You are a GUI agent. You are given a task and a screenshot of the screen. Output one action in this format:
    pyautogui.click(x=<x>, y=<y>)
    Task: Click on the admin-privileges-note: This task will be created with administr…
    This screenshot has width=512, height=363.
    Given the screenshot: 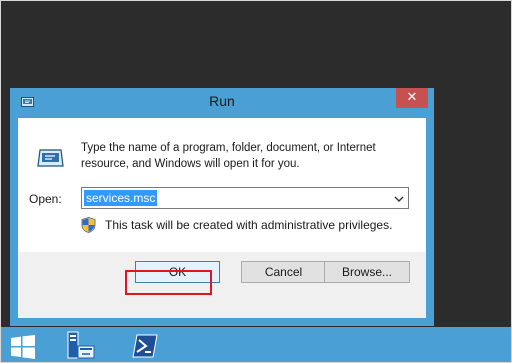 What is the action you would take?
    pyautogui.click(x=249, y=225)
    